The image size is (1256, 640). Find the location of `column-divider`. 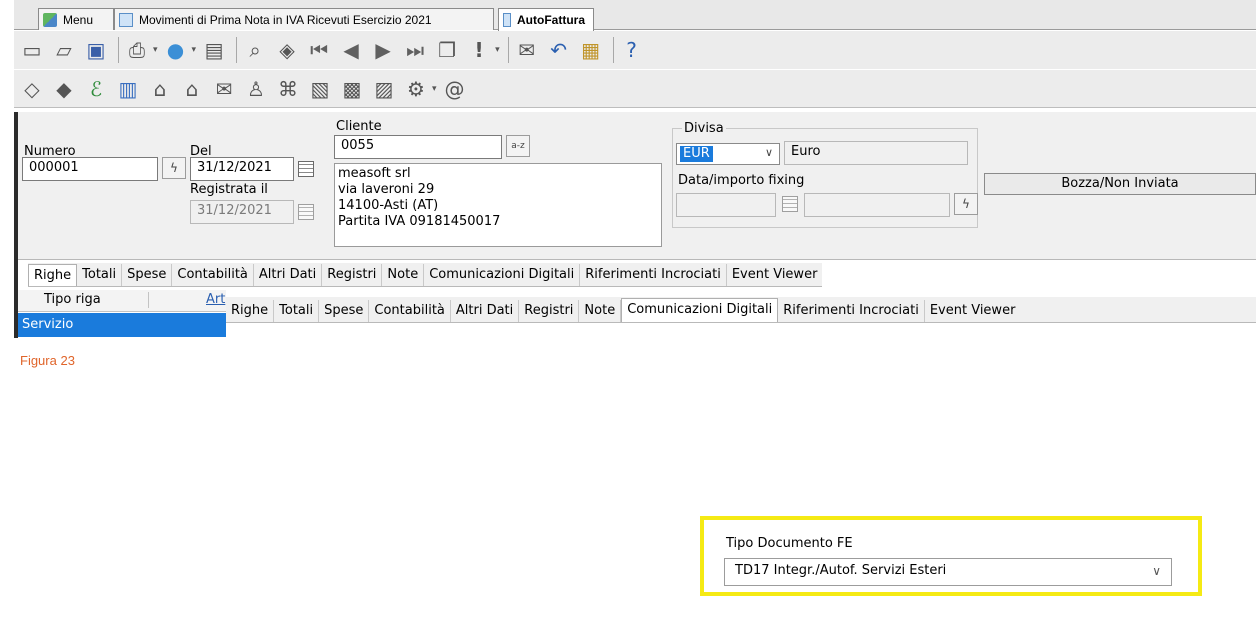

column-divider is located at coordinates (148, 300).